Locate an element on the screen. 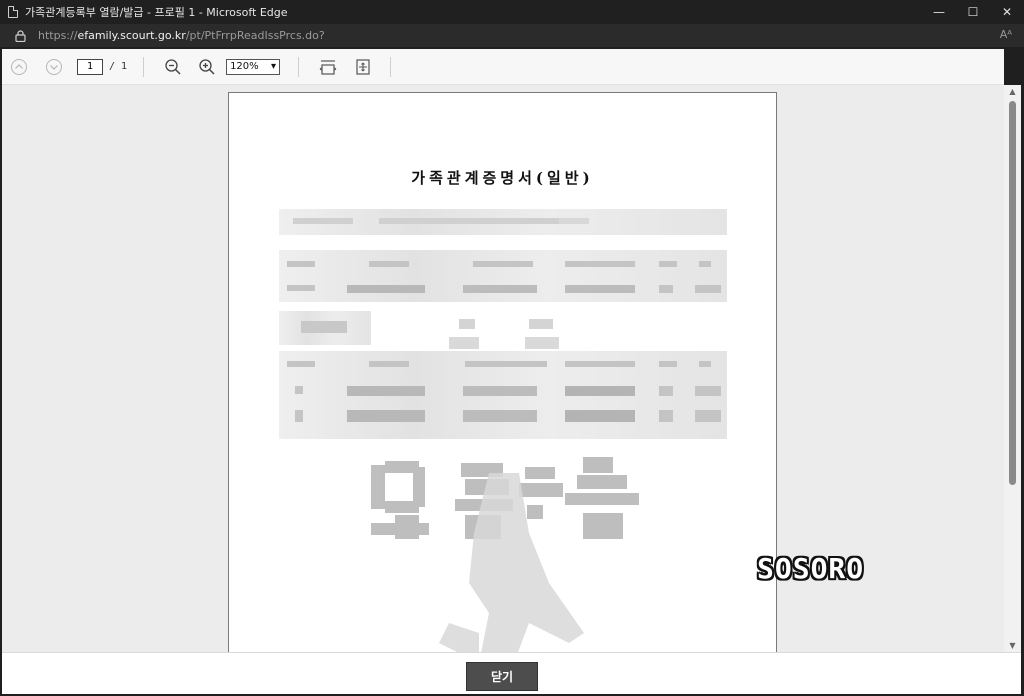 Image resolution: width=1024 pixels, height=696 pixels. dialog-footer: 닫기 is located at coordinates (511, 673).